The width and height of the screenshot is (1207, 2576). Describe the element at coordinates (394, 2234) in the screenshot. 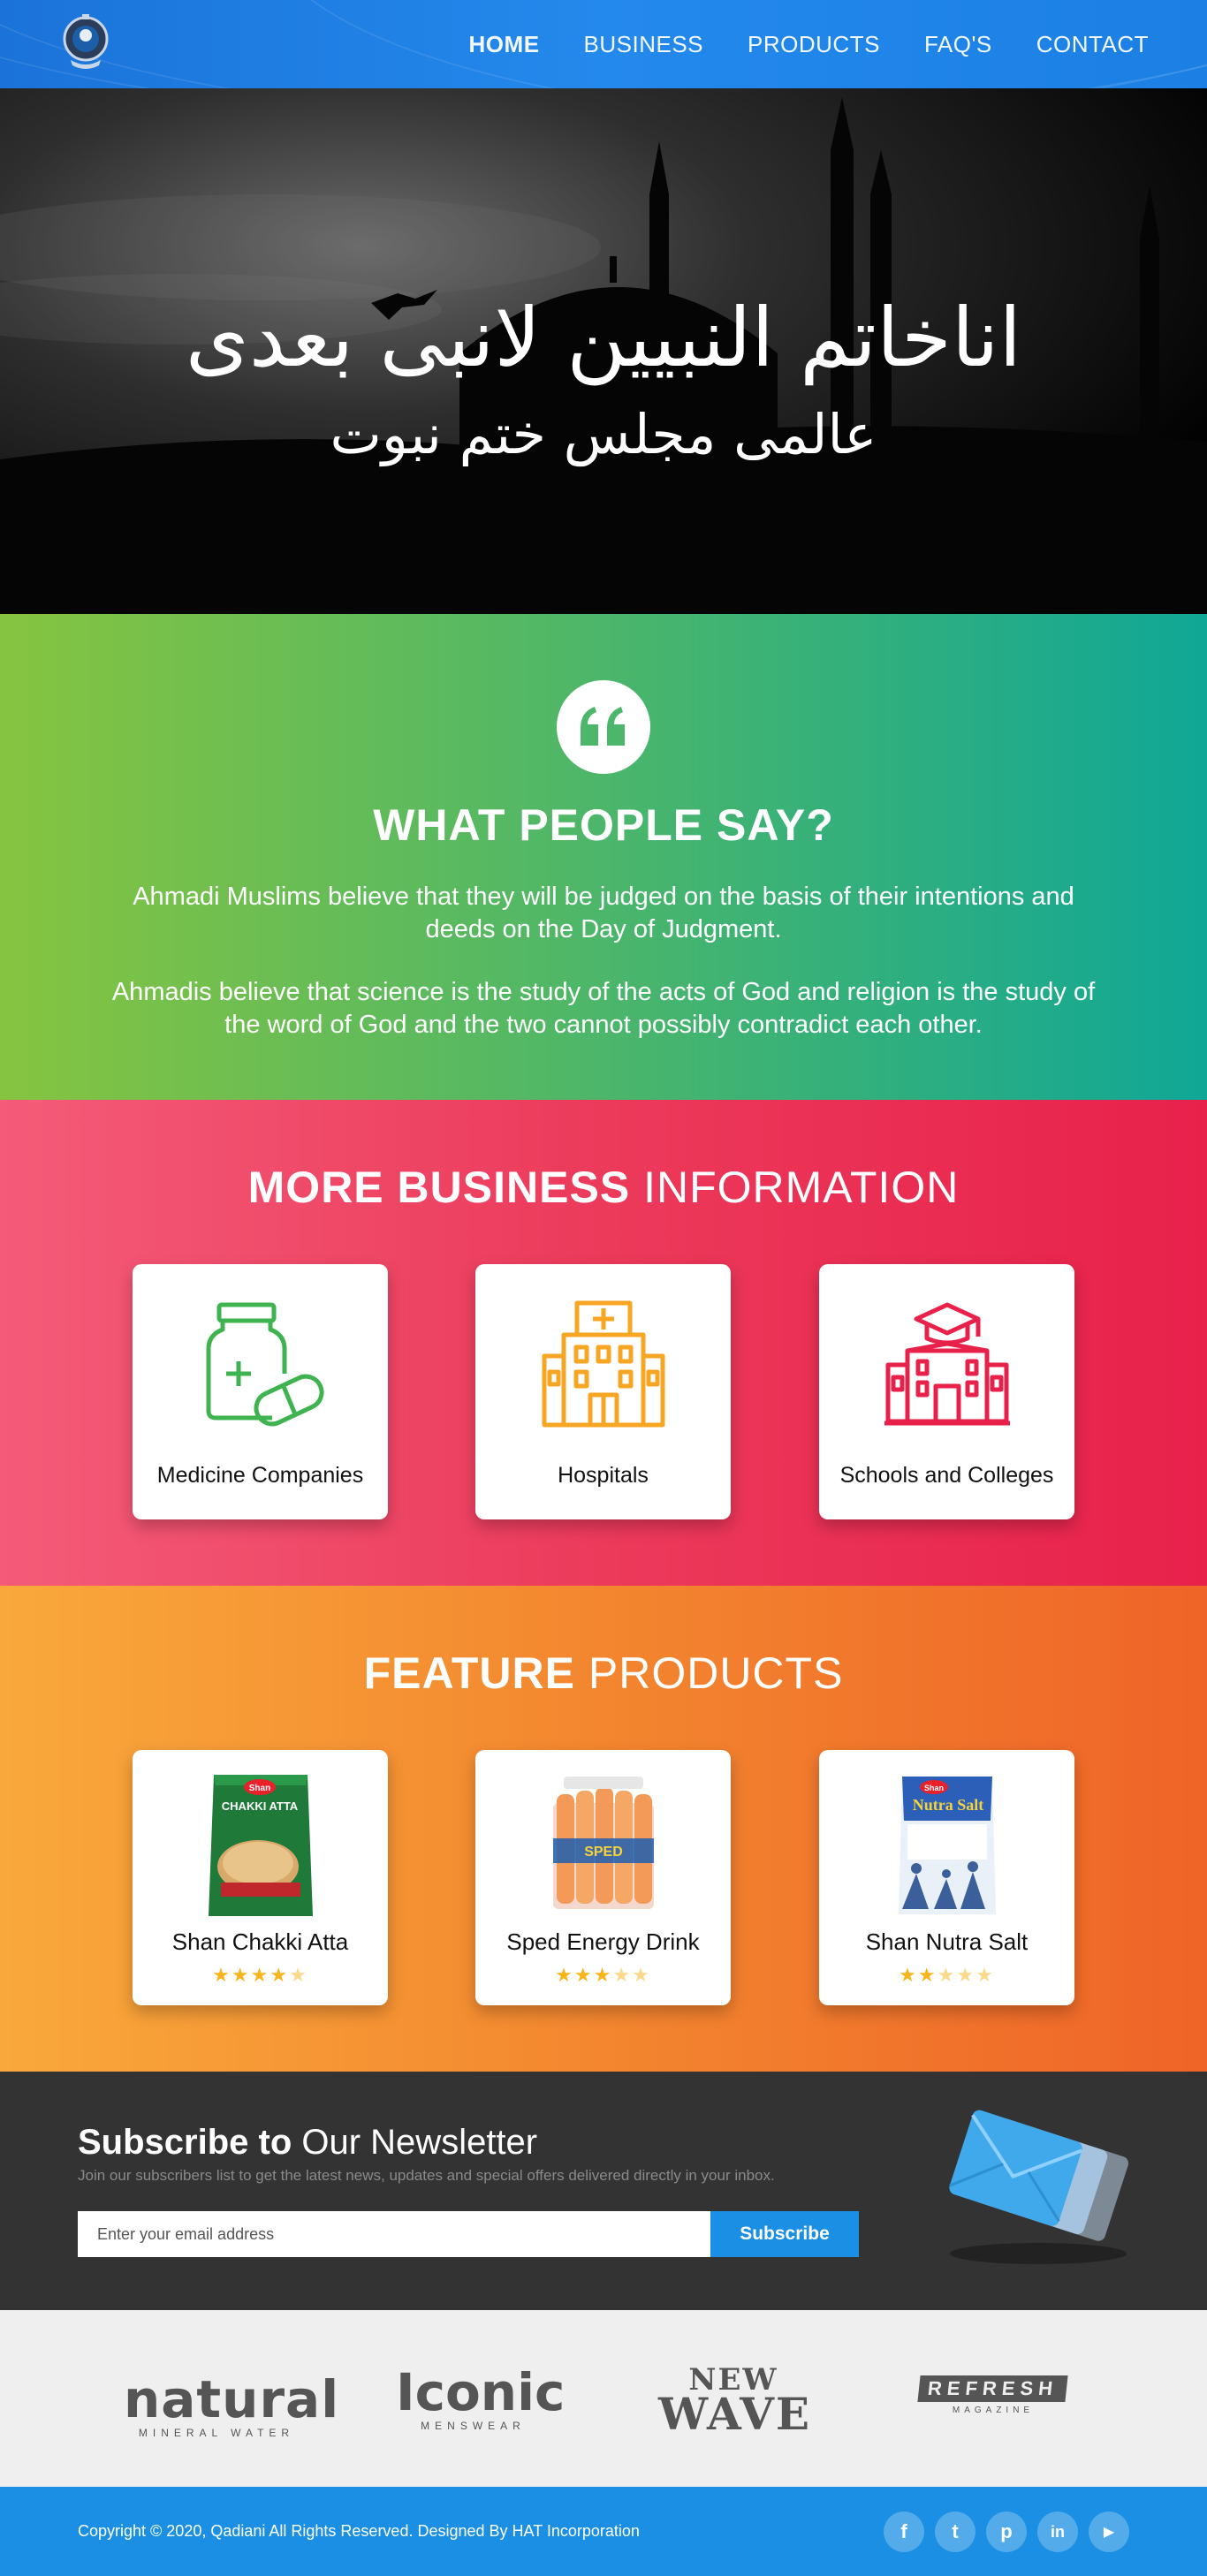

I see `email-input` at that location.